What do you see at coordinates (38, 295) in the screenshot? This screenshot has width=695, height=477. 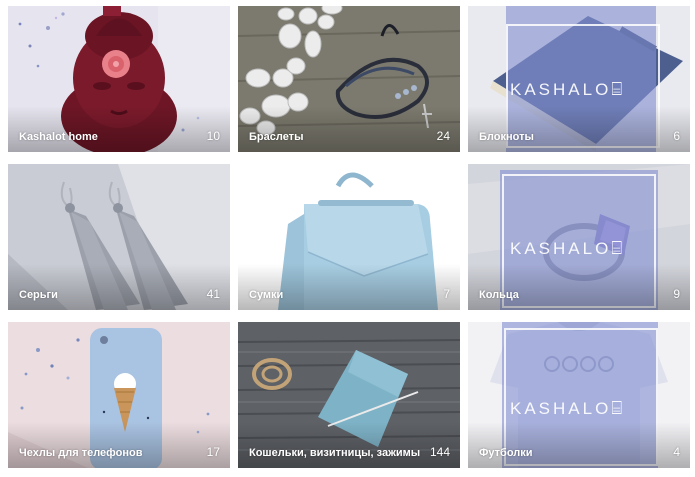 I see `album-title: Серьги` at bounding box center [38, 295].